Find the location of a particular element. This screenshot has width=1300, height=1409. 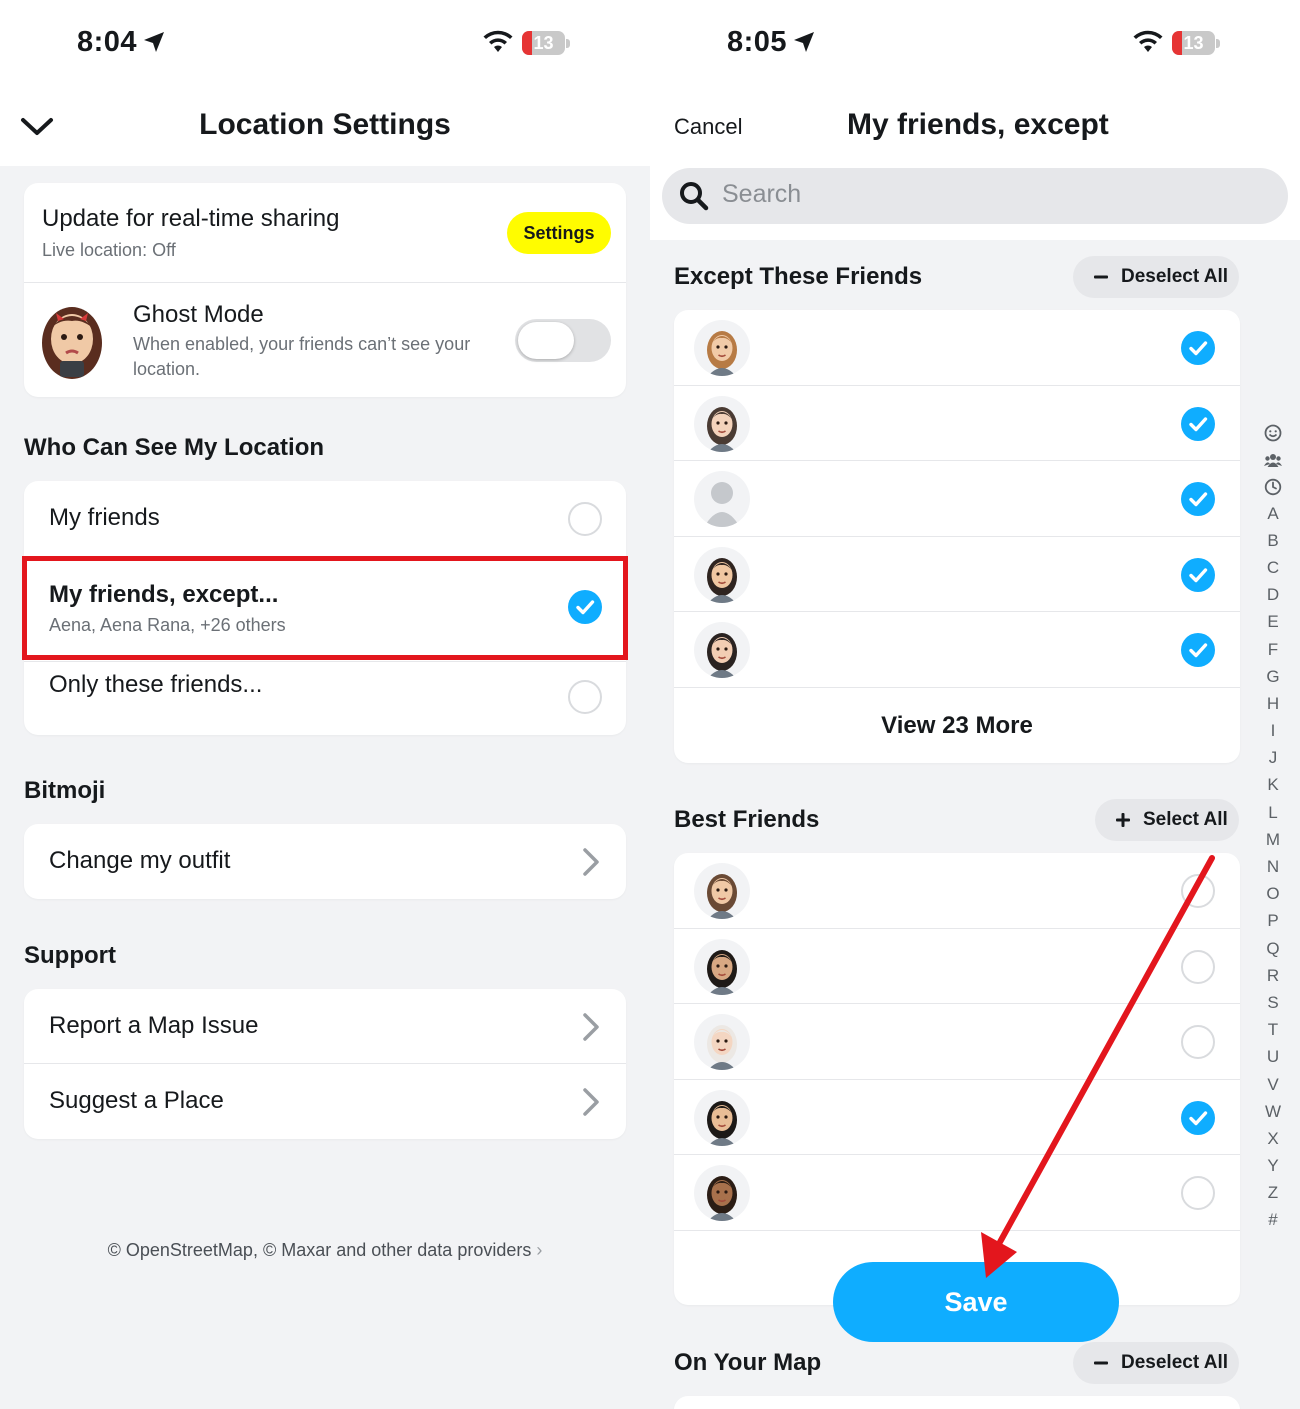

select-all-button: Select All is located at coordinates (1167, 820).